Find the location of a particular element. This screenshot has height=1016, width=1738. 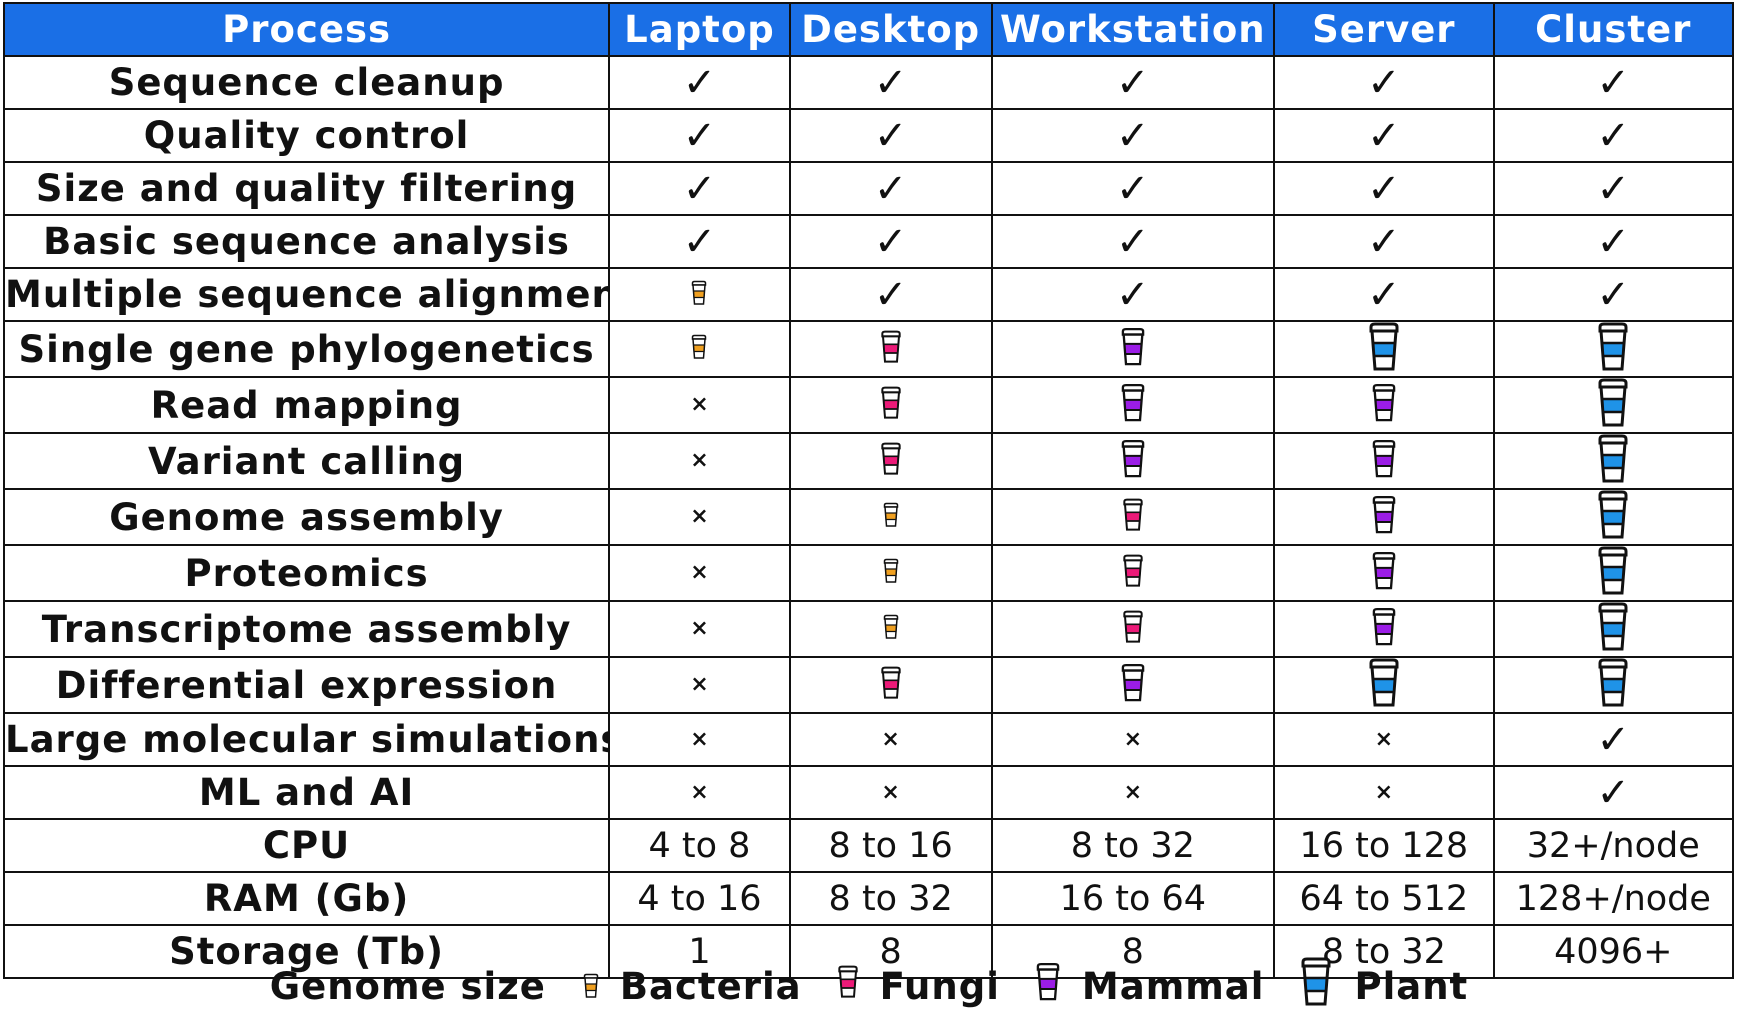

process-name: RAM (Gb) is located at coordinates (306, 898).